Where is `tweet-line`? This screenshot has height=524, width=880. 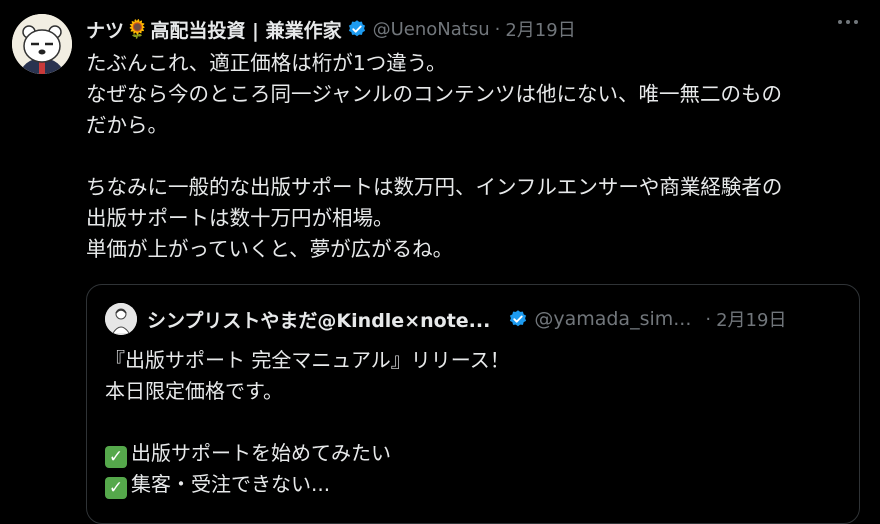 tweet-line is located at coordinates (476, 156).